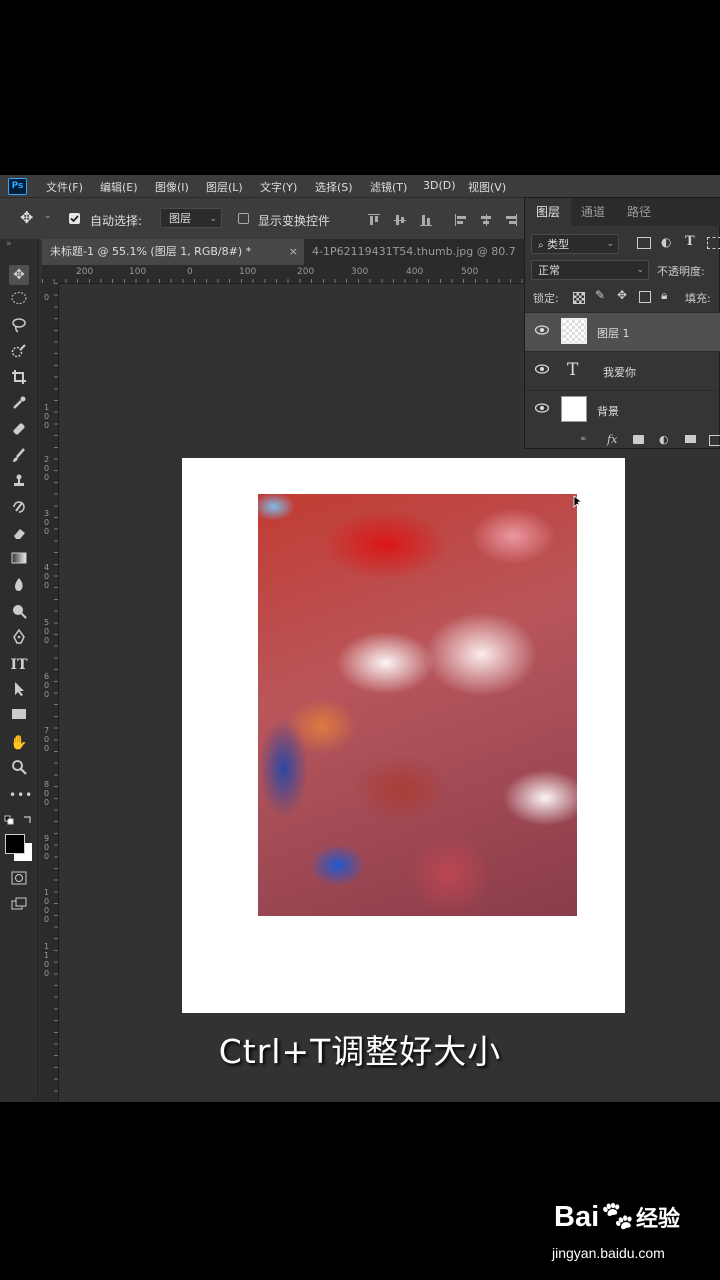 Image resolution: width=720 pixels, height=1280 pixels. What do you see at coordinates (486, 220) in the screenshot?
I see `align-hcenter-icon` at bounding box center [486, 220].